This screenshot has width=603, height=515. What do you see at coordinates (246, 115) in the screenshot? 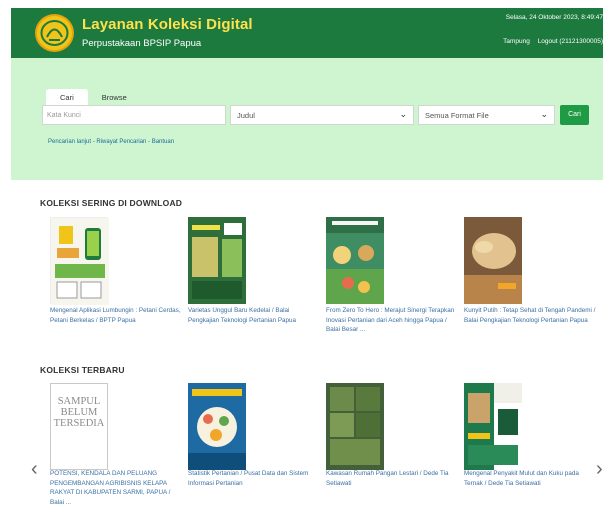
I see `field-select-value: Judul` at bounding box center [246, 115].